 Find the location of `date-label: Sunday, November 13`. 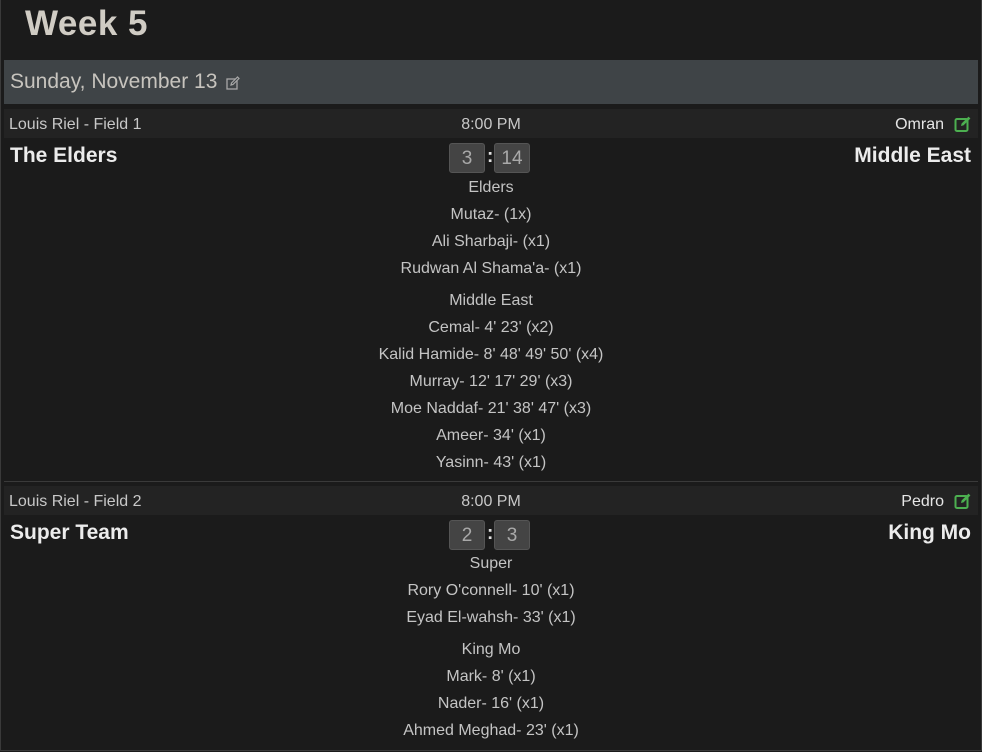

date-label: Sunday, November 13 is located at coordinates (114, 81).